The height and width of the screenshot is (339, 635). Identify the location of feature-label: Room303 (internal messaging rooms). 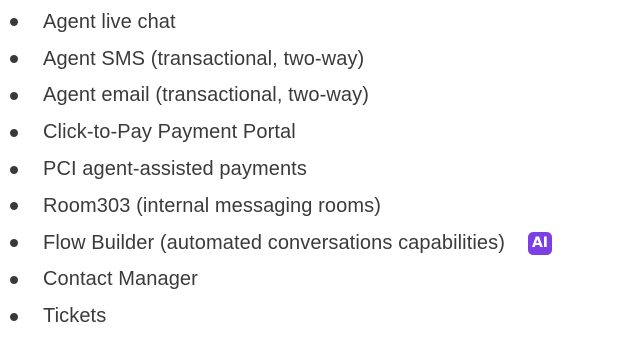
(212, 205).